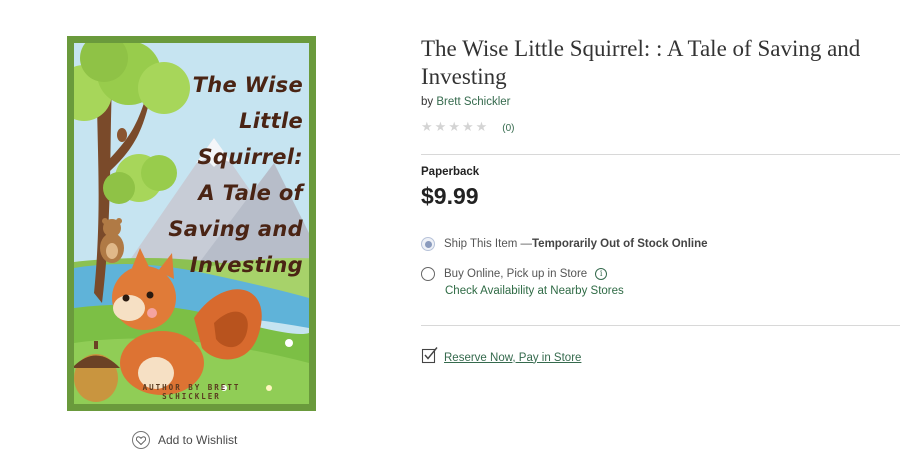 The width and height of the screenshot is (900, 470). Describe the element at coordinates (246, 265) in the screenshot. I see `cover-title-line: Investing` at that location.